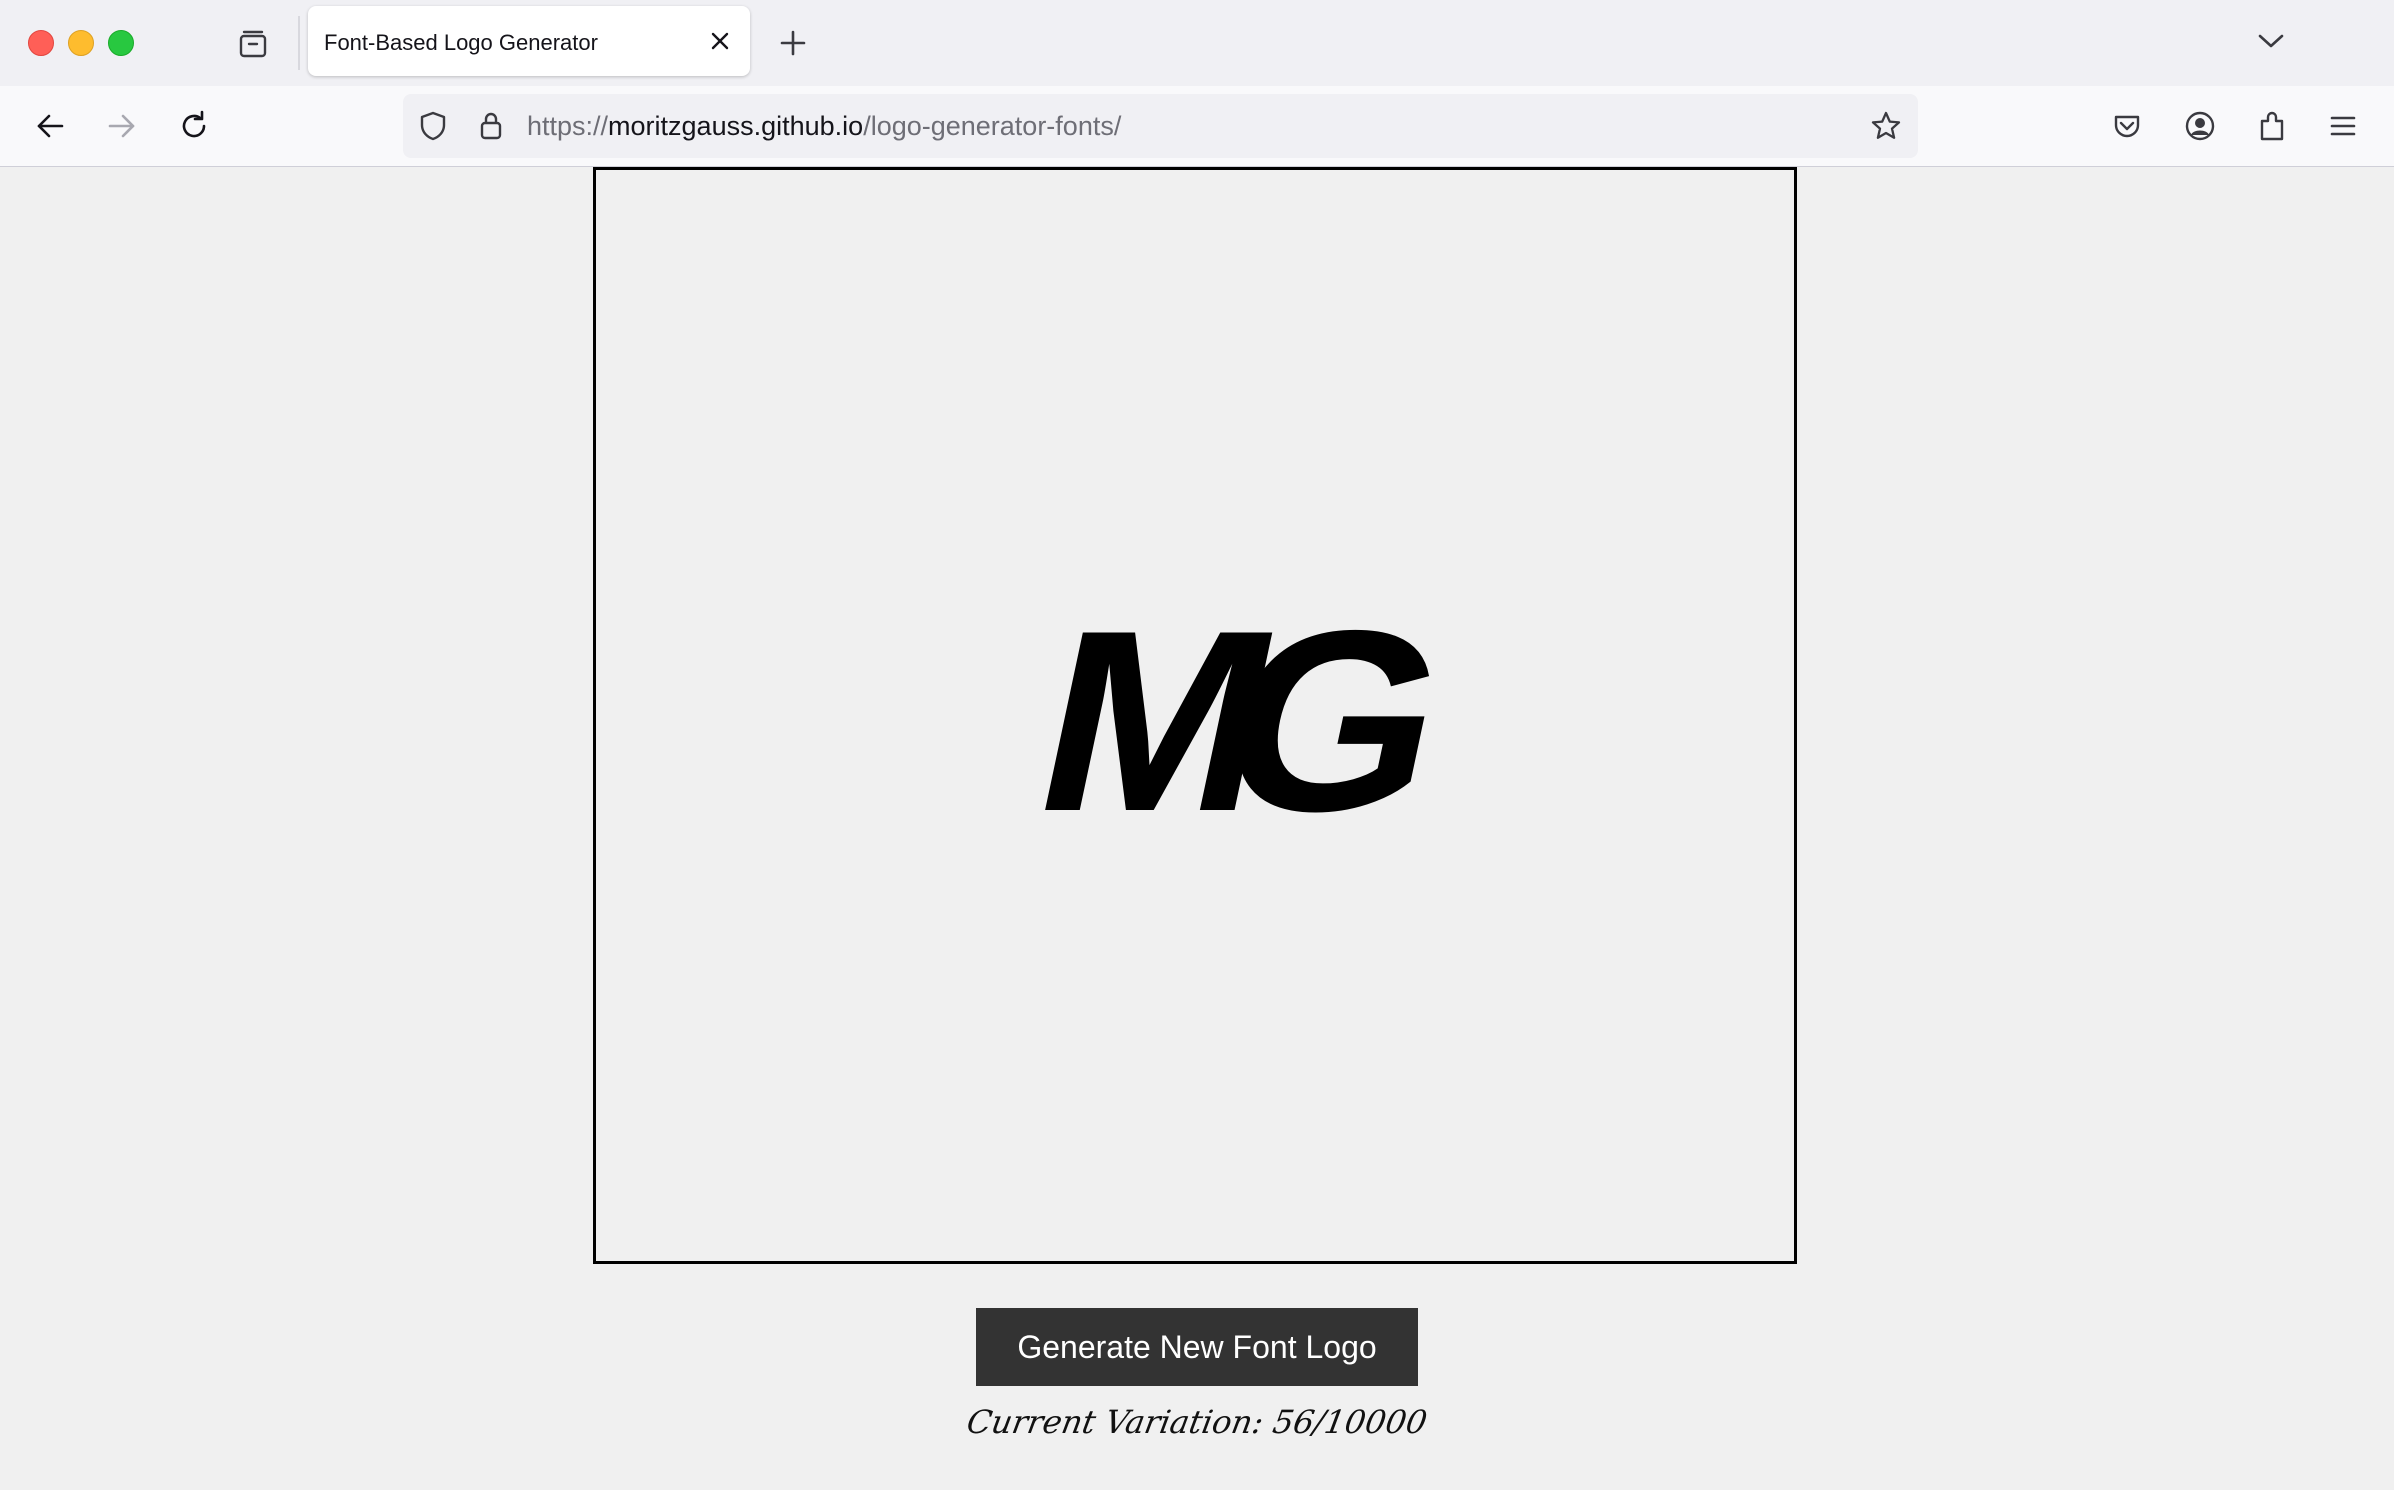 The width and height of the screenshot is (2394, 1490). What do you see at coordinates (50, 126) in the screenshot?
I see `arrow-left-icon` at bounding box center [50, 126].